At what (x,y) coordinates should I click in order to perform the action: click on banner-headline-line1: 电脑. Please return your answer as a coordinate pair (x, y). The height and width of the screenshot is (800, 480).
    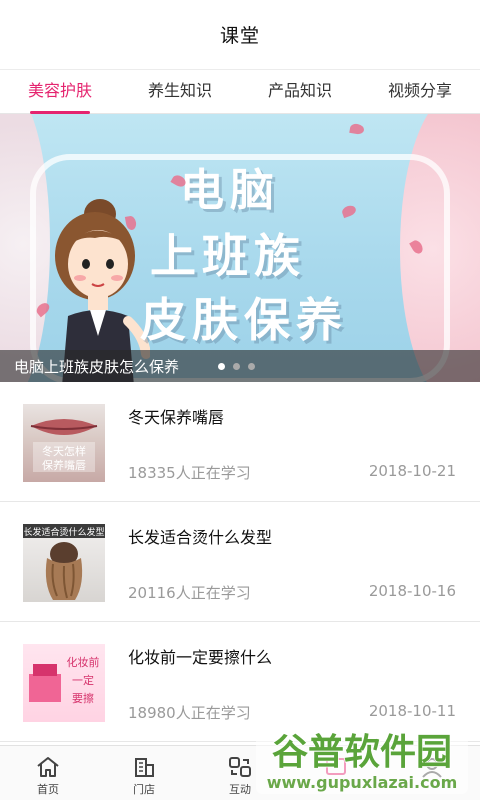
    Looking at the image, I should click on (230, 190).